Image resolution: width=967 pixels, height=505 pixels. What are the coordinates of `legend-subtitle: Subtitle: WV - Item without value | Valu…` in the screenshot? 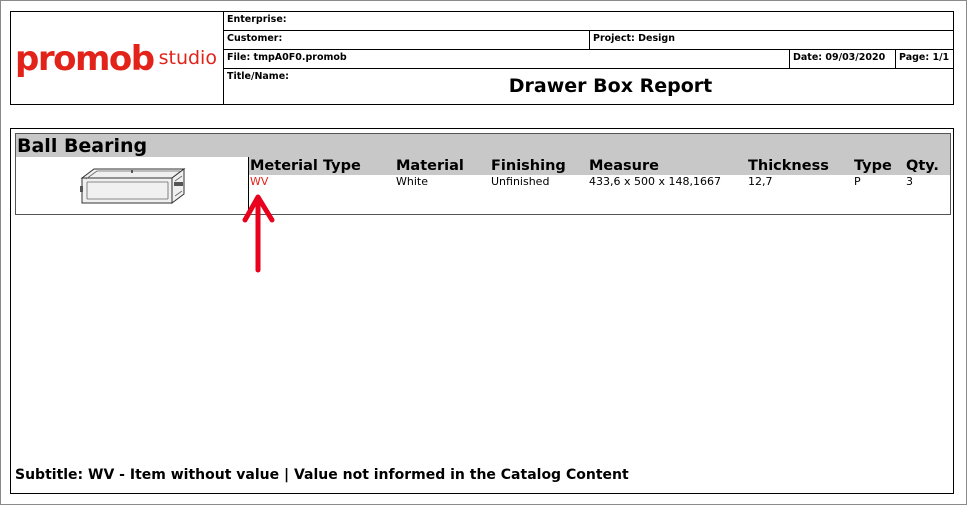 It's located at (322, 475).